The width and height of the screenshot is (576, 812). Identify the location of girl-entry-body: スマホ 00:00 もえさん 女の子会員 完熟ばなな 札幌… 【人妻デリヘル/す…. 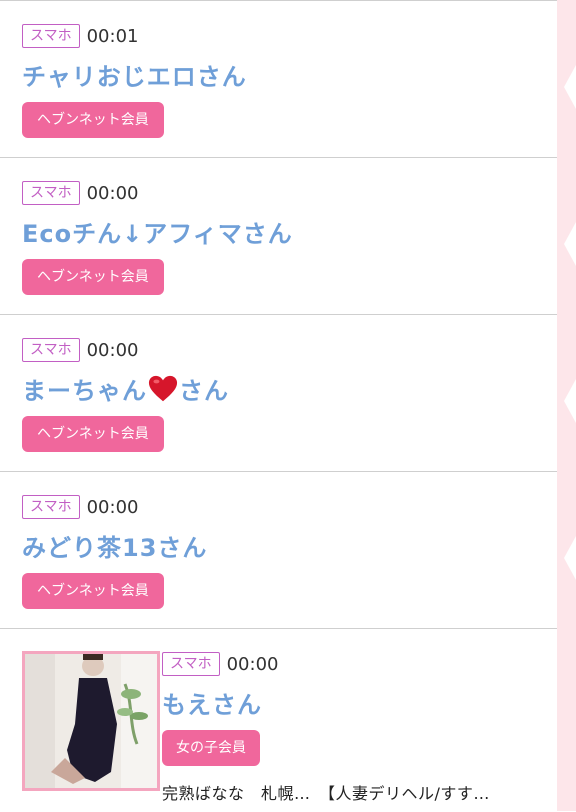
(352, 727).